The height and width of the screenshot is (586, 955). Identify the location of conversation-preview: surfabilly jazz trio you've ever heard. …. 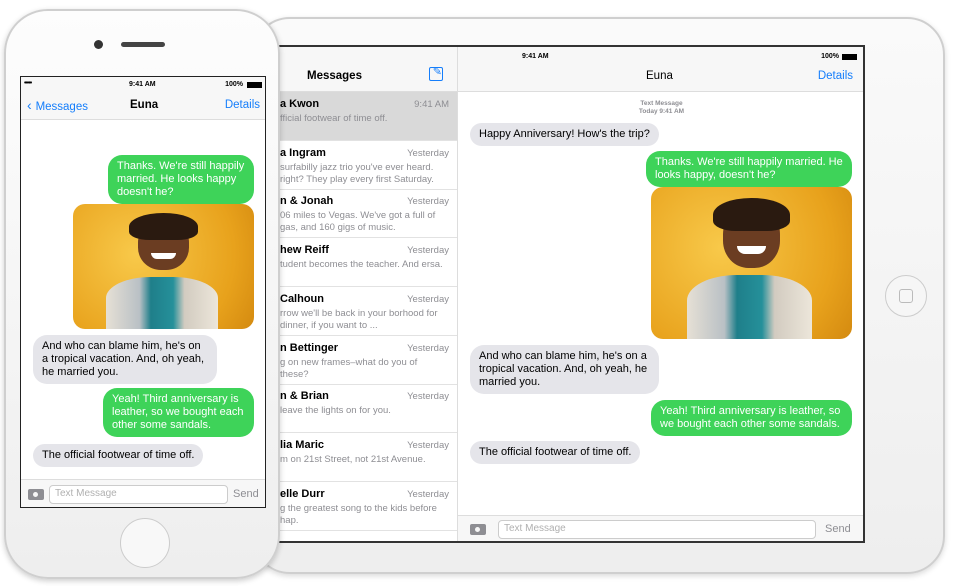
(357, 173).